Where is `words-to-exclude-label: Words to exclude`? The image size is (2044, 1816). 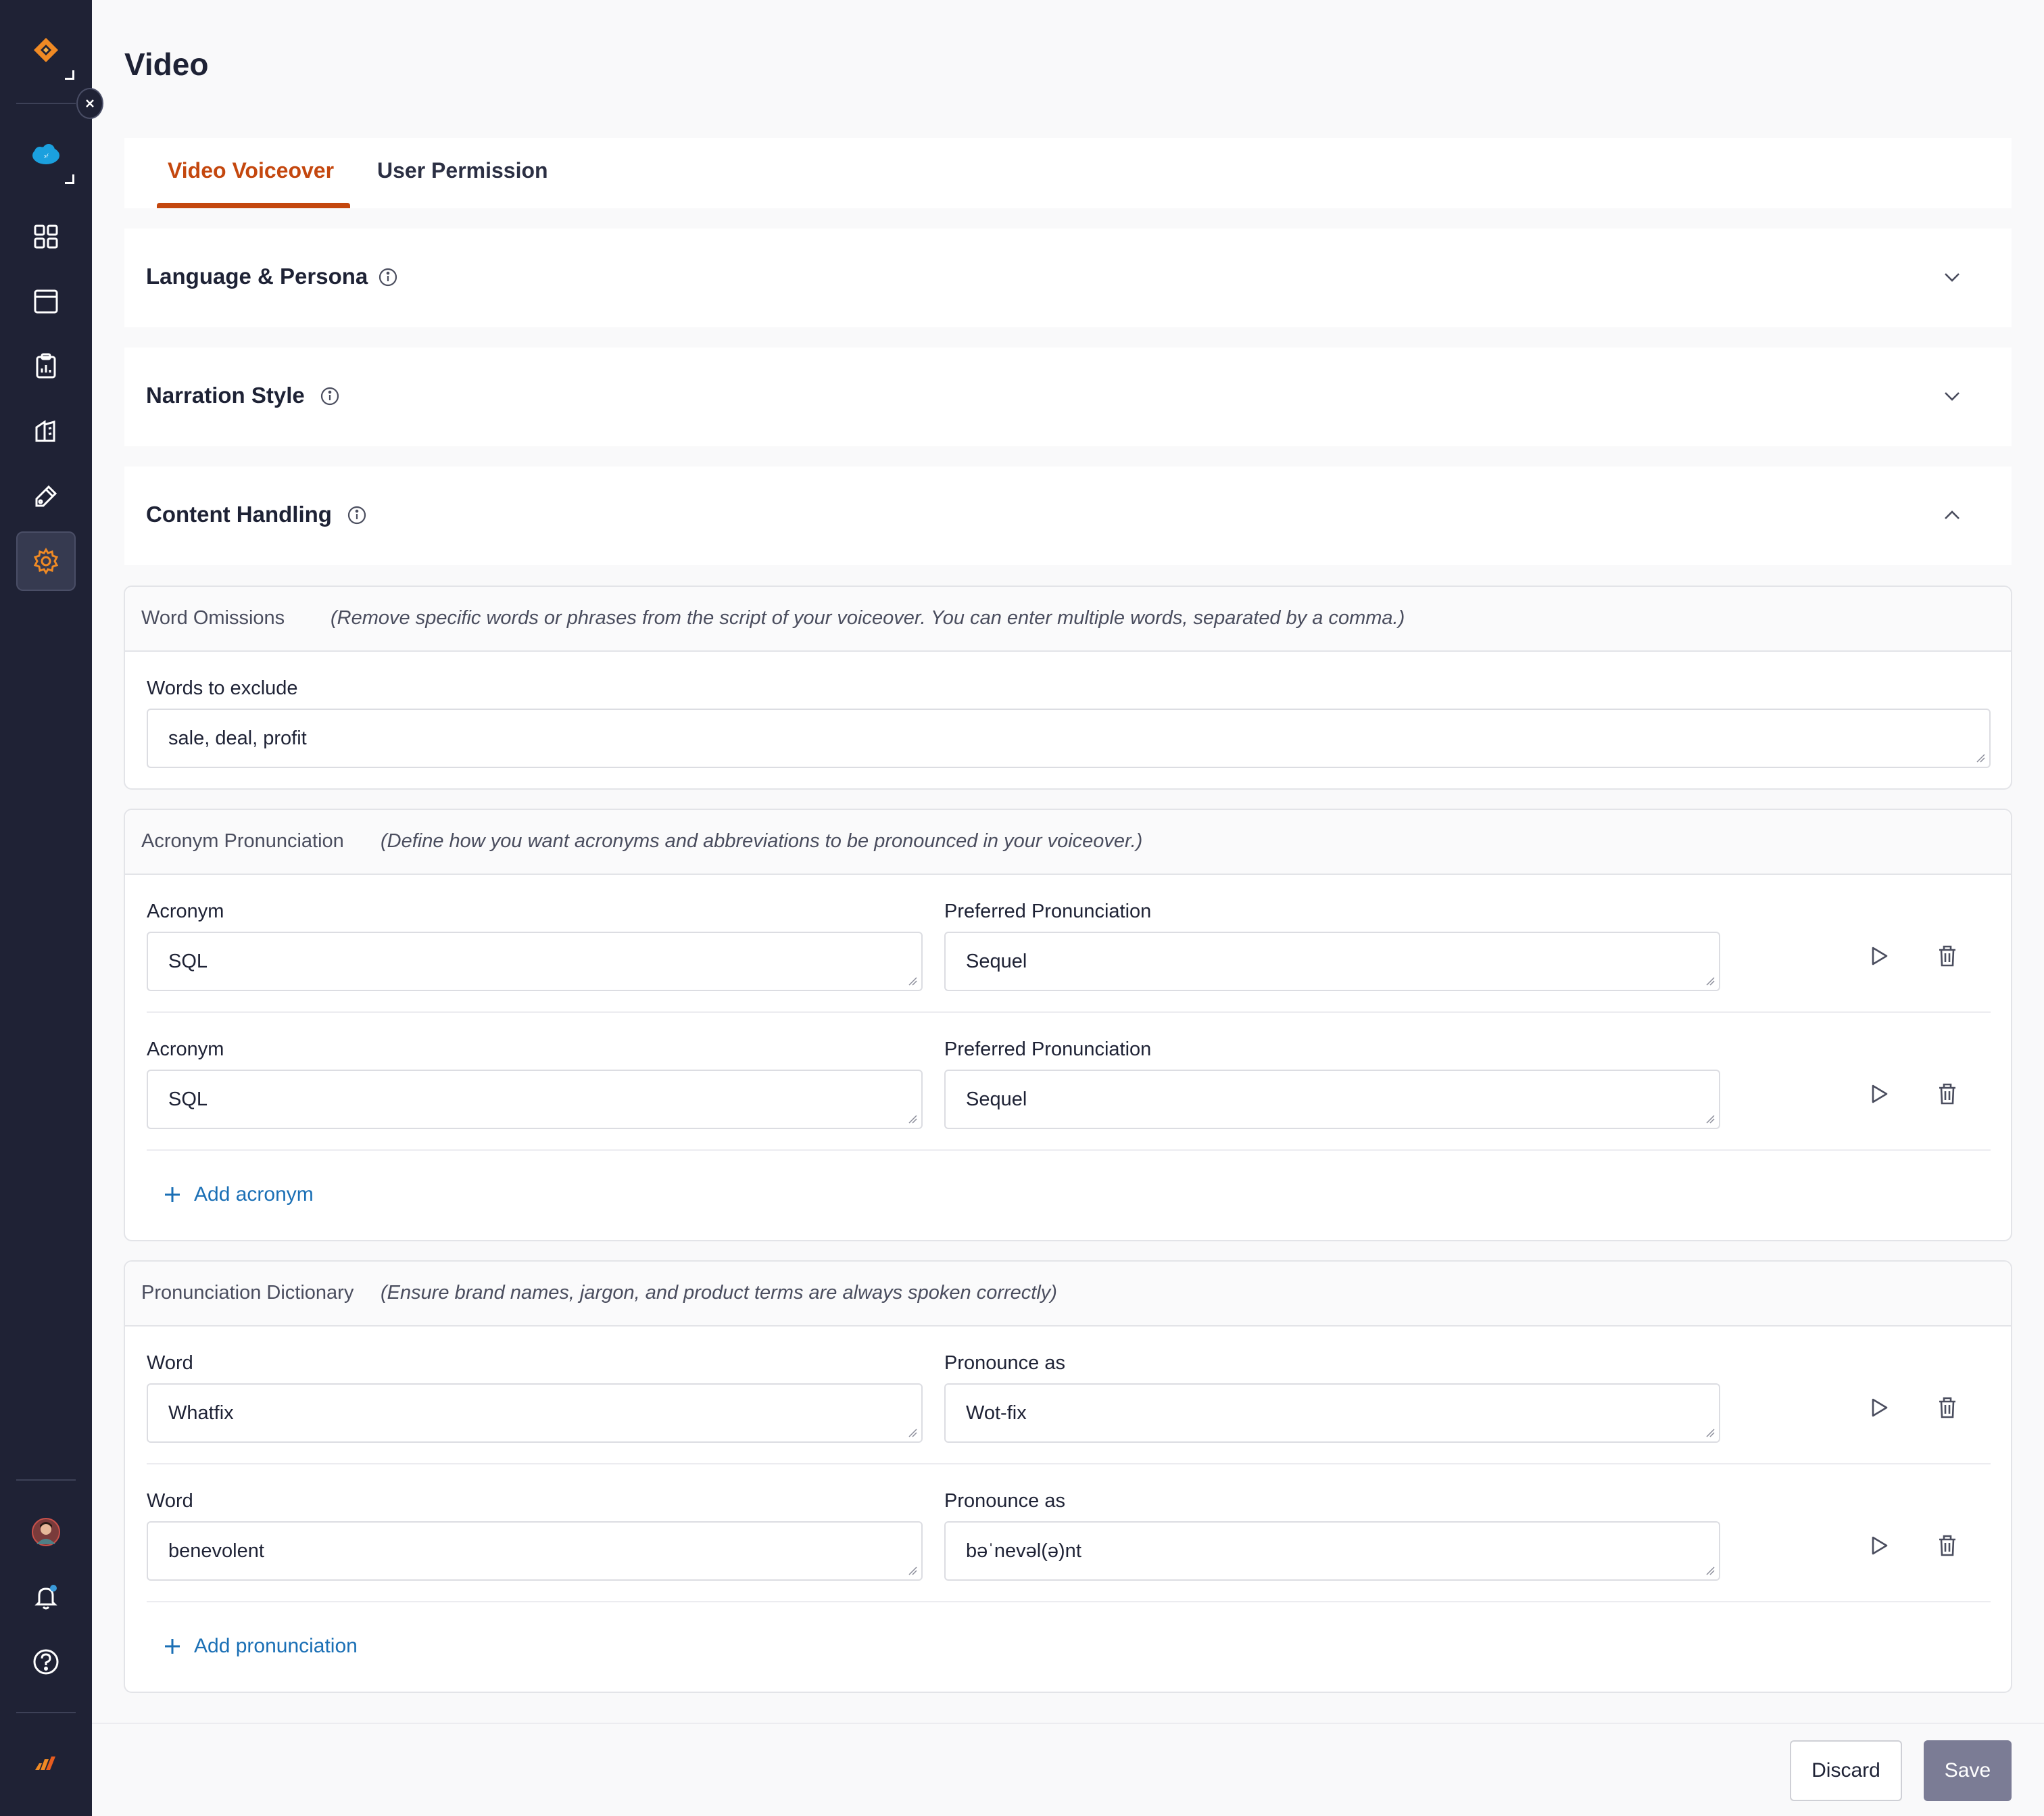
words-to-exclude-label: Words to exclude is located at coordinates (222, 688).